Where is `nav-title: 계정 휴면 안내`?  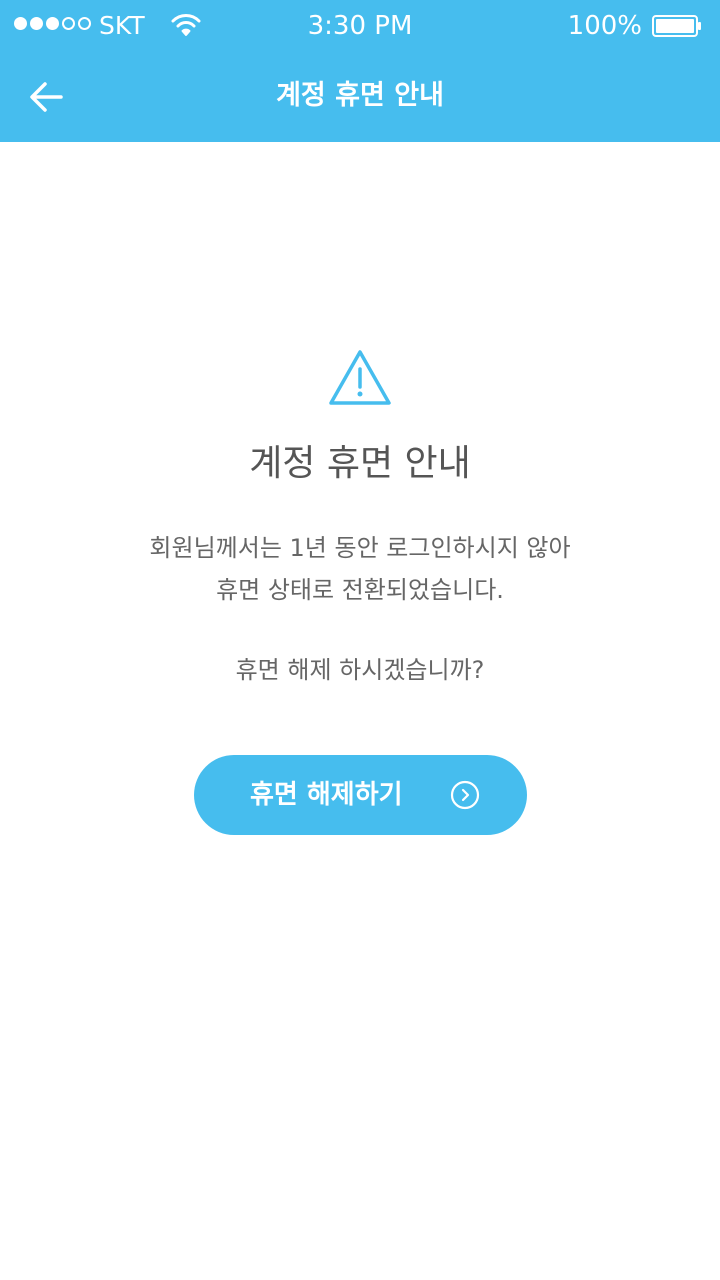 nav-title: 계정 휴면 안내 is located at coordinates (360, 95).